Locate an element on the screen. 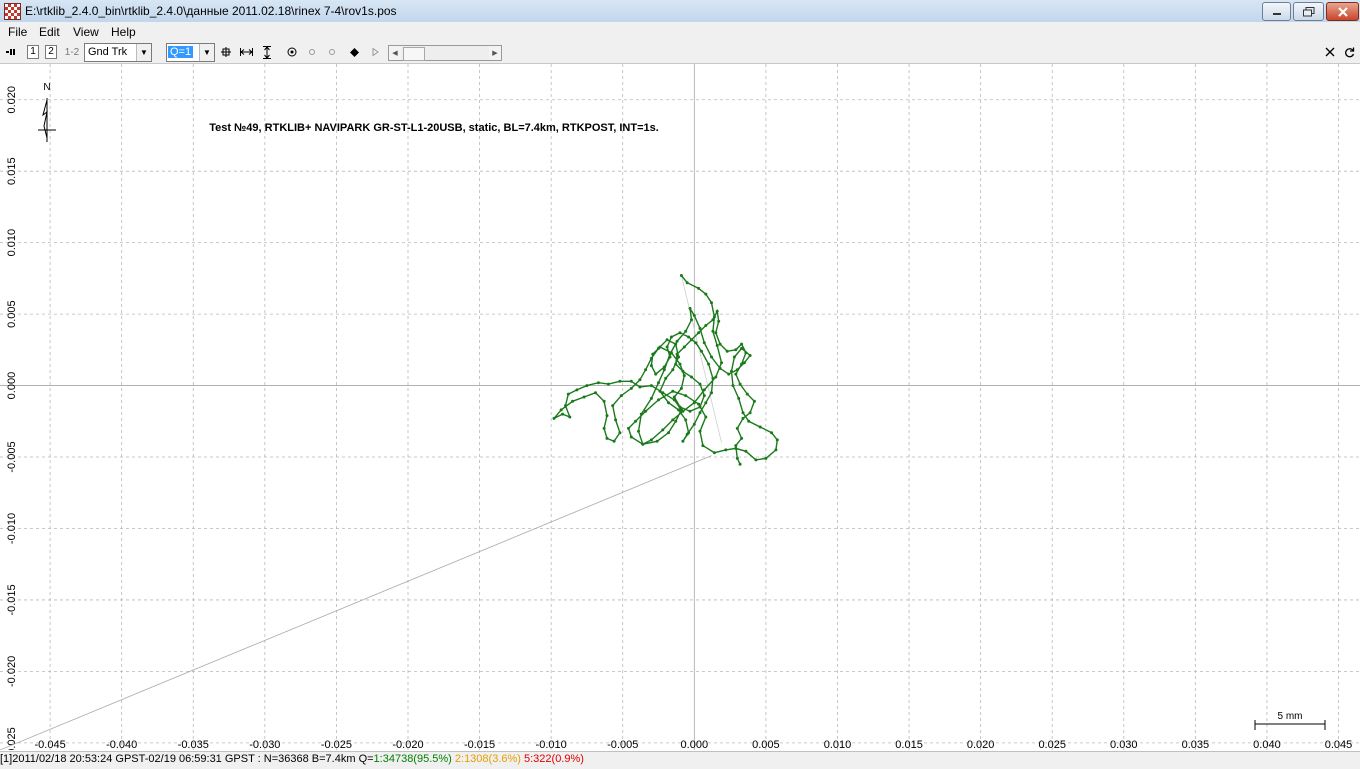 The image size is (1360, 769). scroll-left-arrow-icon: ◀ is located at coordinates (395, 53).